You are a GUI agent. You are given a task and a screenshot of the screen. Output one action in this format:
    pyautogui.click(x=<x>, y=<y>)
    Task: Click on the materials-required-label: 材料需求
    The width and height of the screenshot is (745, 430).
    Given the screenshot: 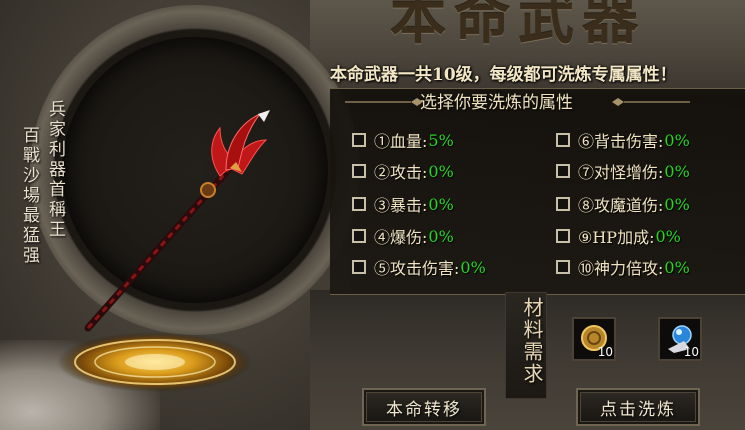 What is the action you would take?
    pyautogui.click(x=526, y=345)
    